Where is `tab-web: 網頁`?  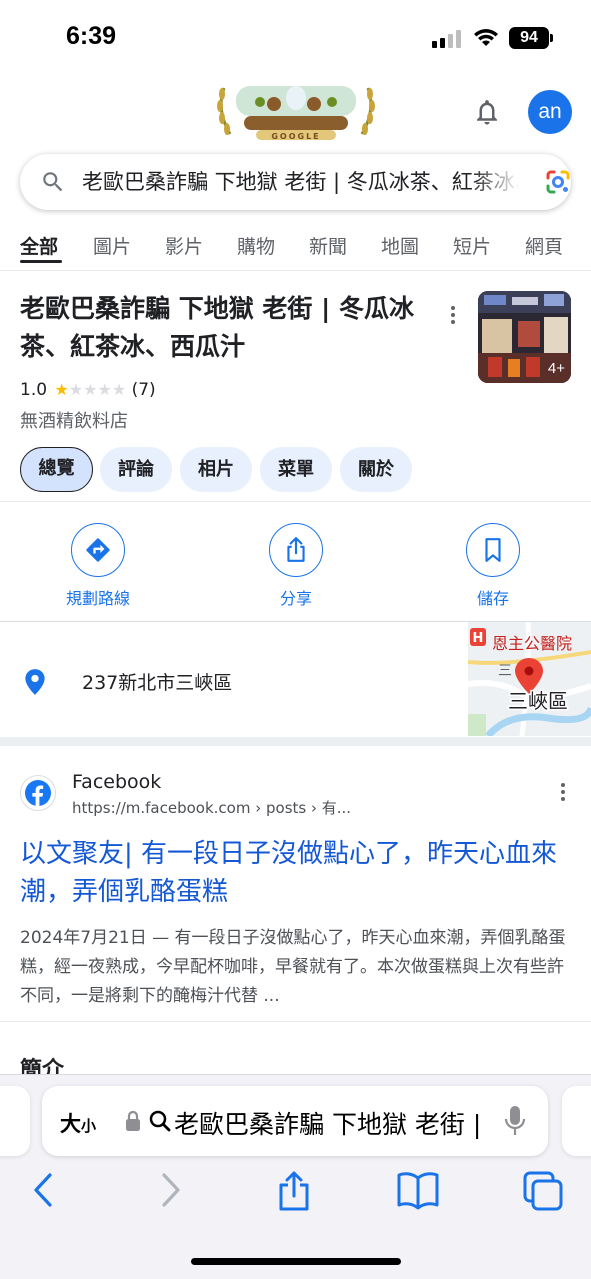
tab-web: 網頁 is located at coordinates (544, 245).